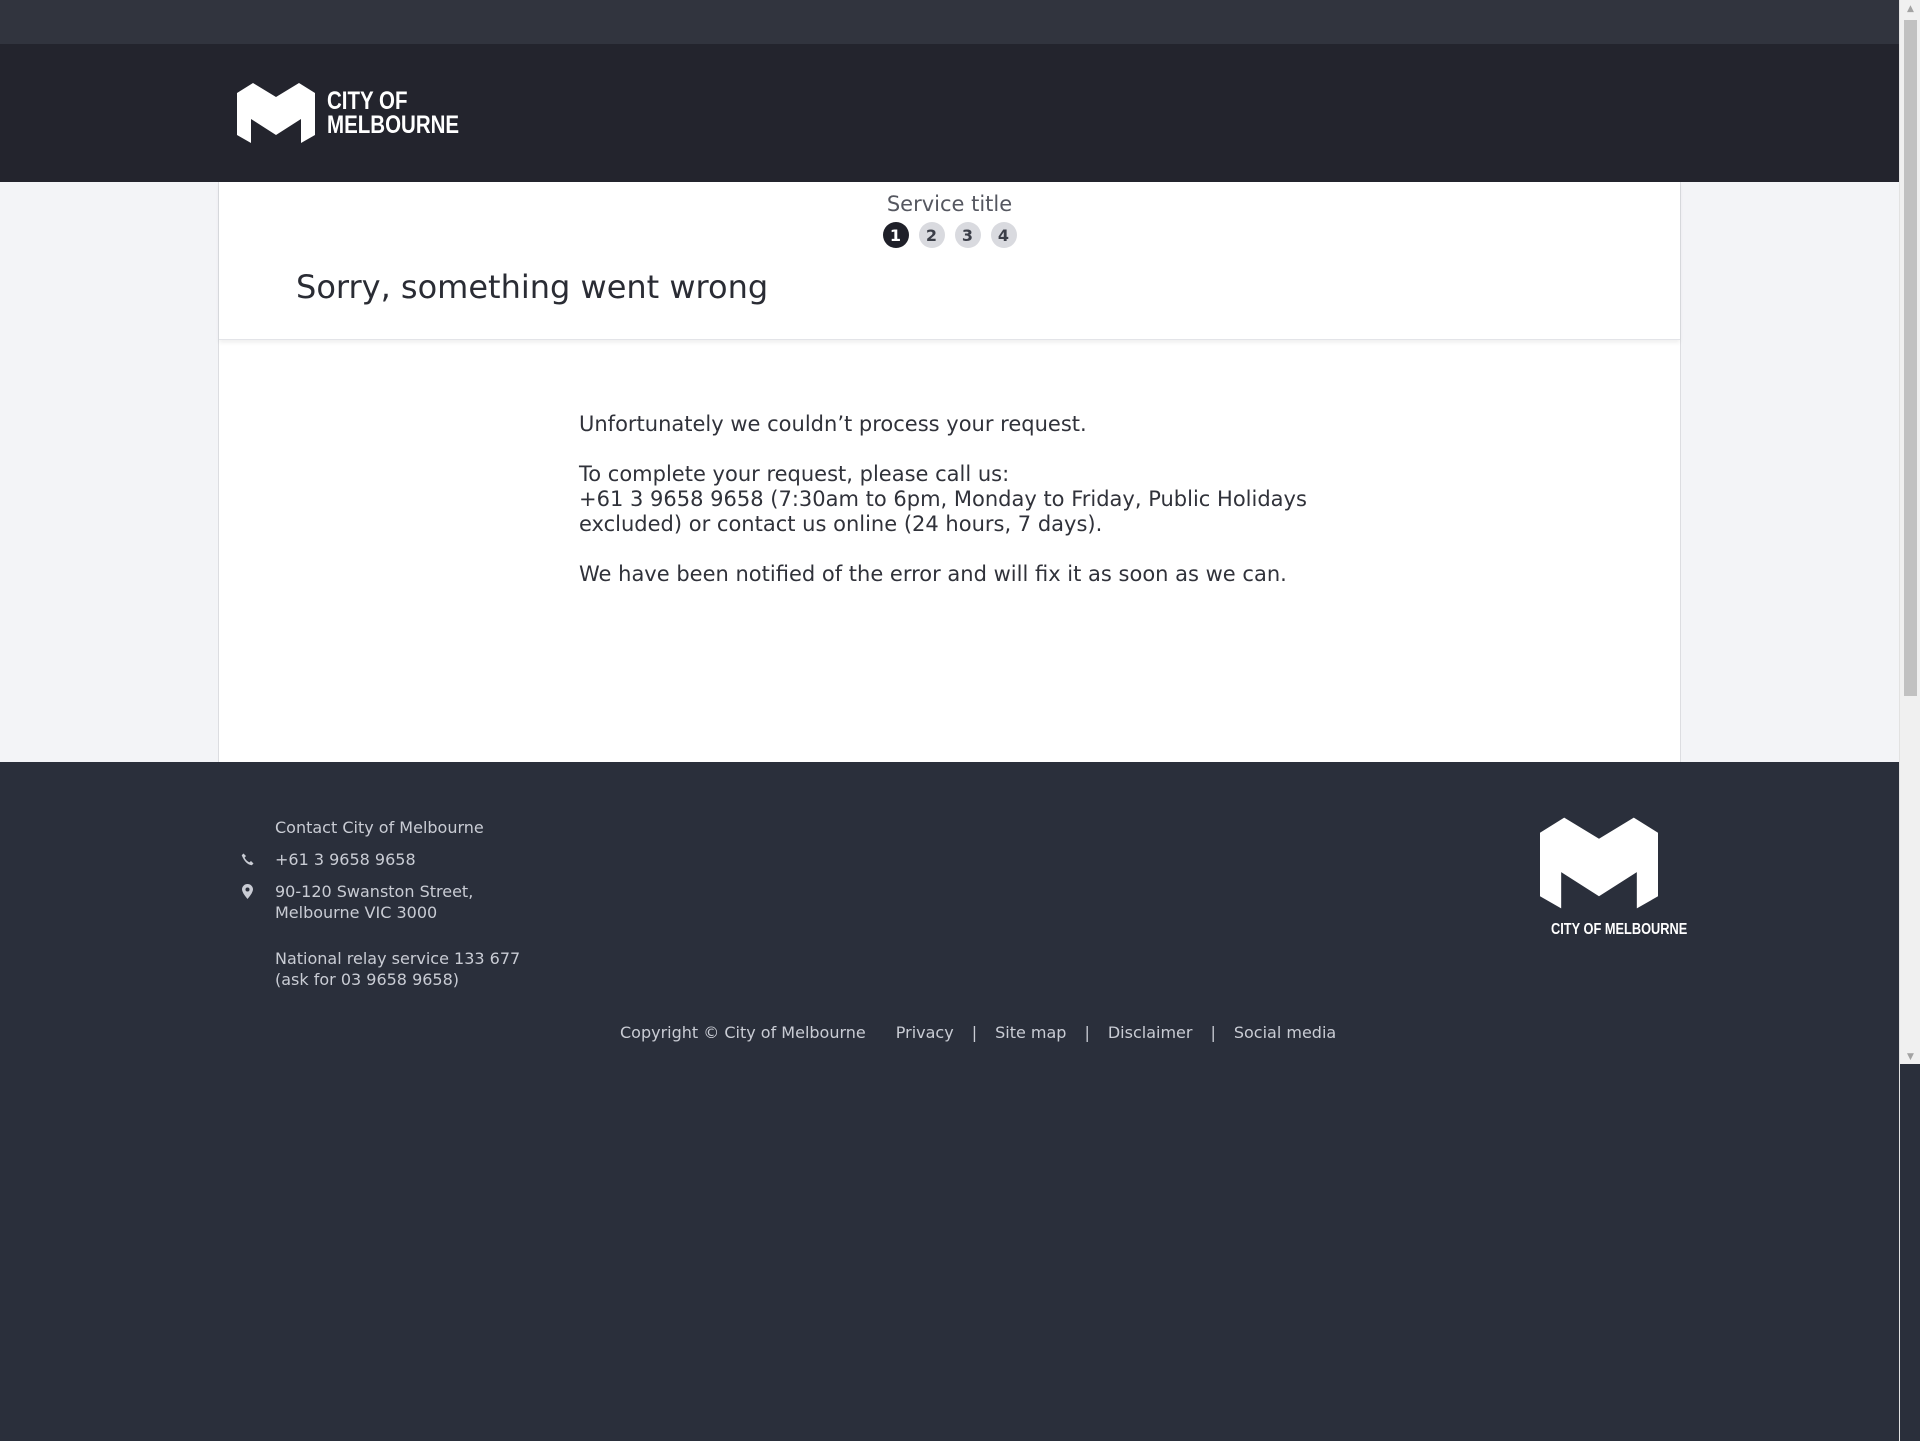 The height and width of the screenshot is (1441, 1920). Describe the element at coordinates (949, 204) in the screenshot. I see `service-title: Service title` at that location.